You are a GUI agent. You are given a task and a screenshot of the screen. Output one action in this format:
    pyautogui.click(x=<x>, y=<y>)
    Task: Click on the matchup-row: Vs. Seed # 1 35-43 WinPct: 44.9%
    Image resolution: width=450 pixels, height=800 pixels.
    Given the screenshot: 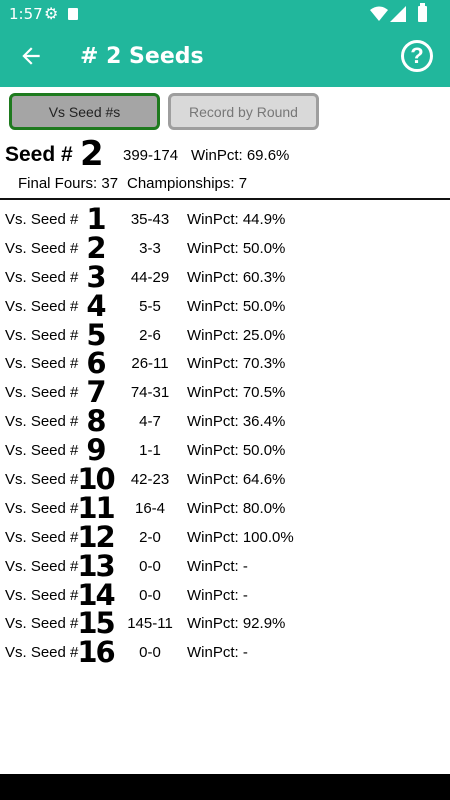 What is the action you would take?
    pyautogui.click(x=225, y=219)
    